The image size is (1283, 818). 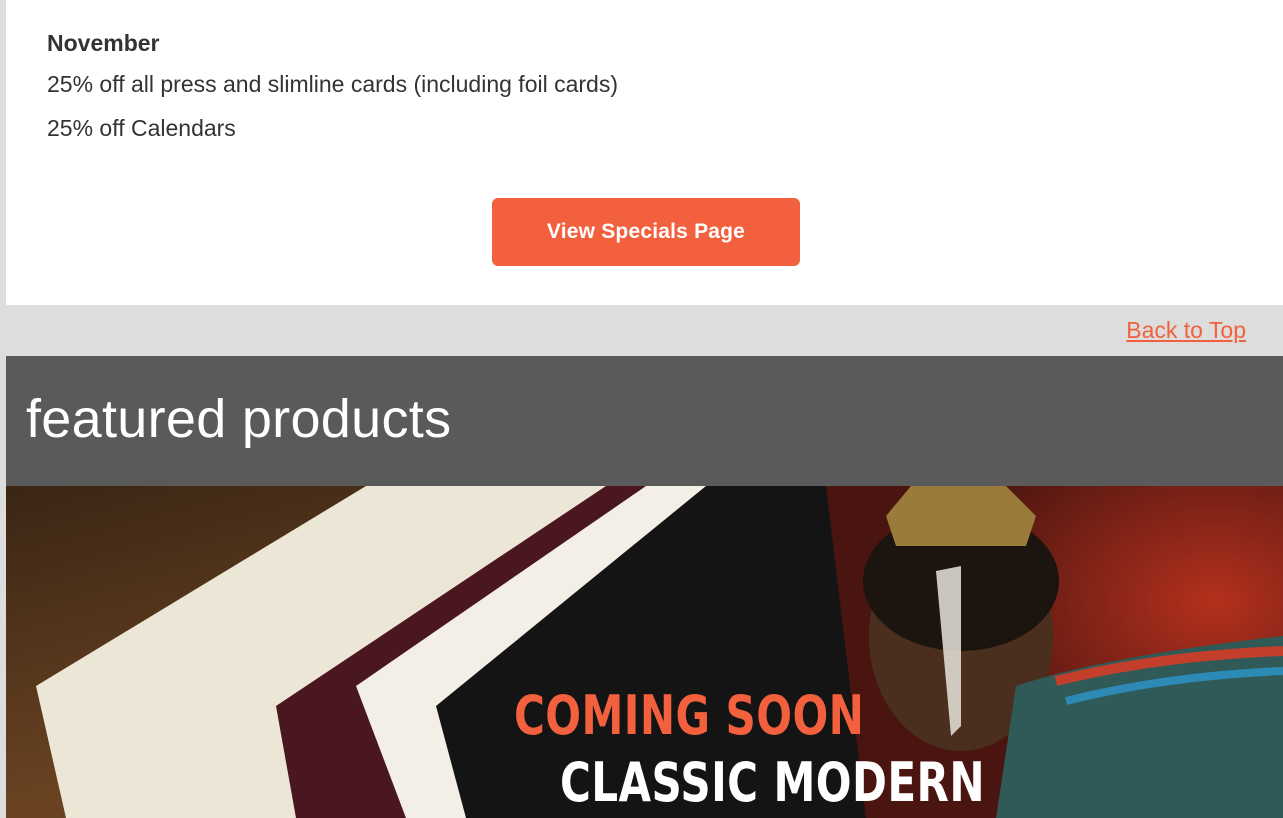 What do you see at coordinates (141, 128) in the screenshot?
I see `offer-item: 25% off Calendars` at bounding box center [141, 128].